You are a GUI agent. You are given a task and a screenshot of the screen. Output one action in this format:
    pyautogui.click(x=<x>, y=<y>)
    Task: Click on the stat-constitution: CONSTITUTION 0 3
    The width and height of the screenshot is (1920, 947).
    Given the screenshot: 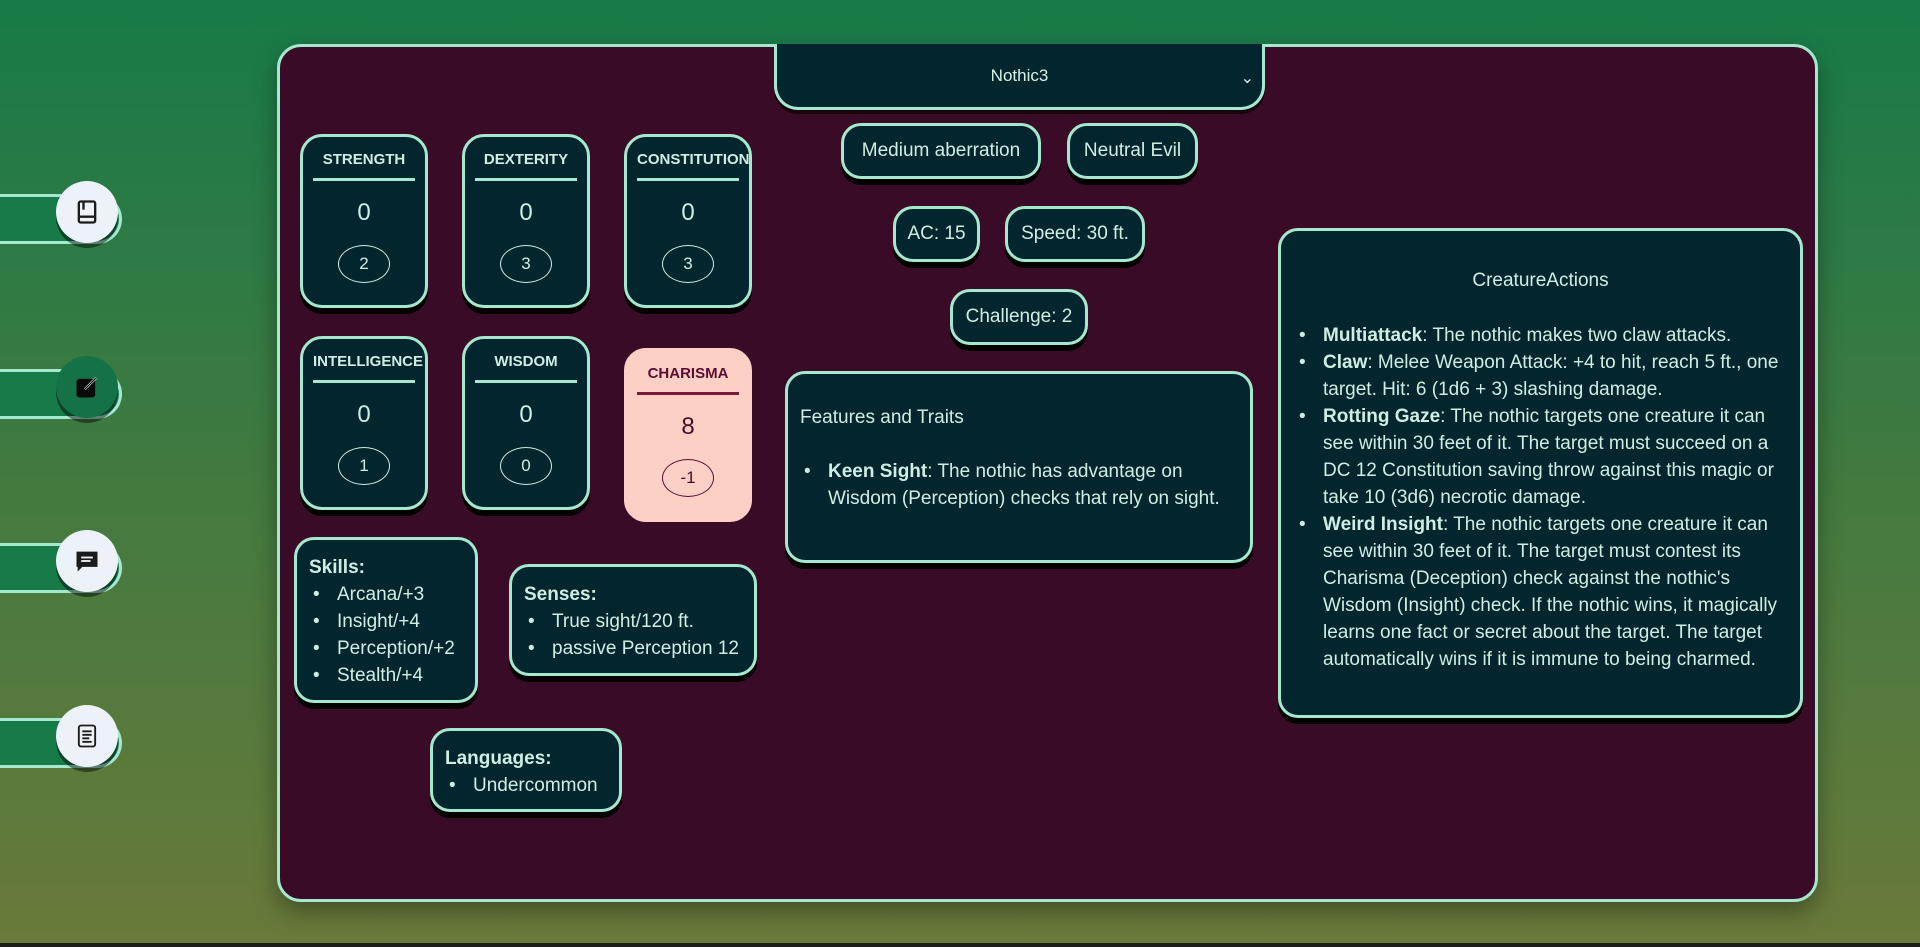 What is the action you would take?
    pyautogui.click(x=688, y=221)
    